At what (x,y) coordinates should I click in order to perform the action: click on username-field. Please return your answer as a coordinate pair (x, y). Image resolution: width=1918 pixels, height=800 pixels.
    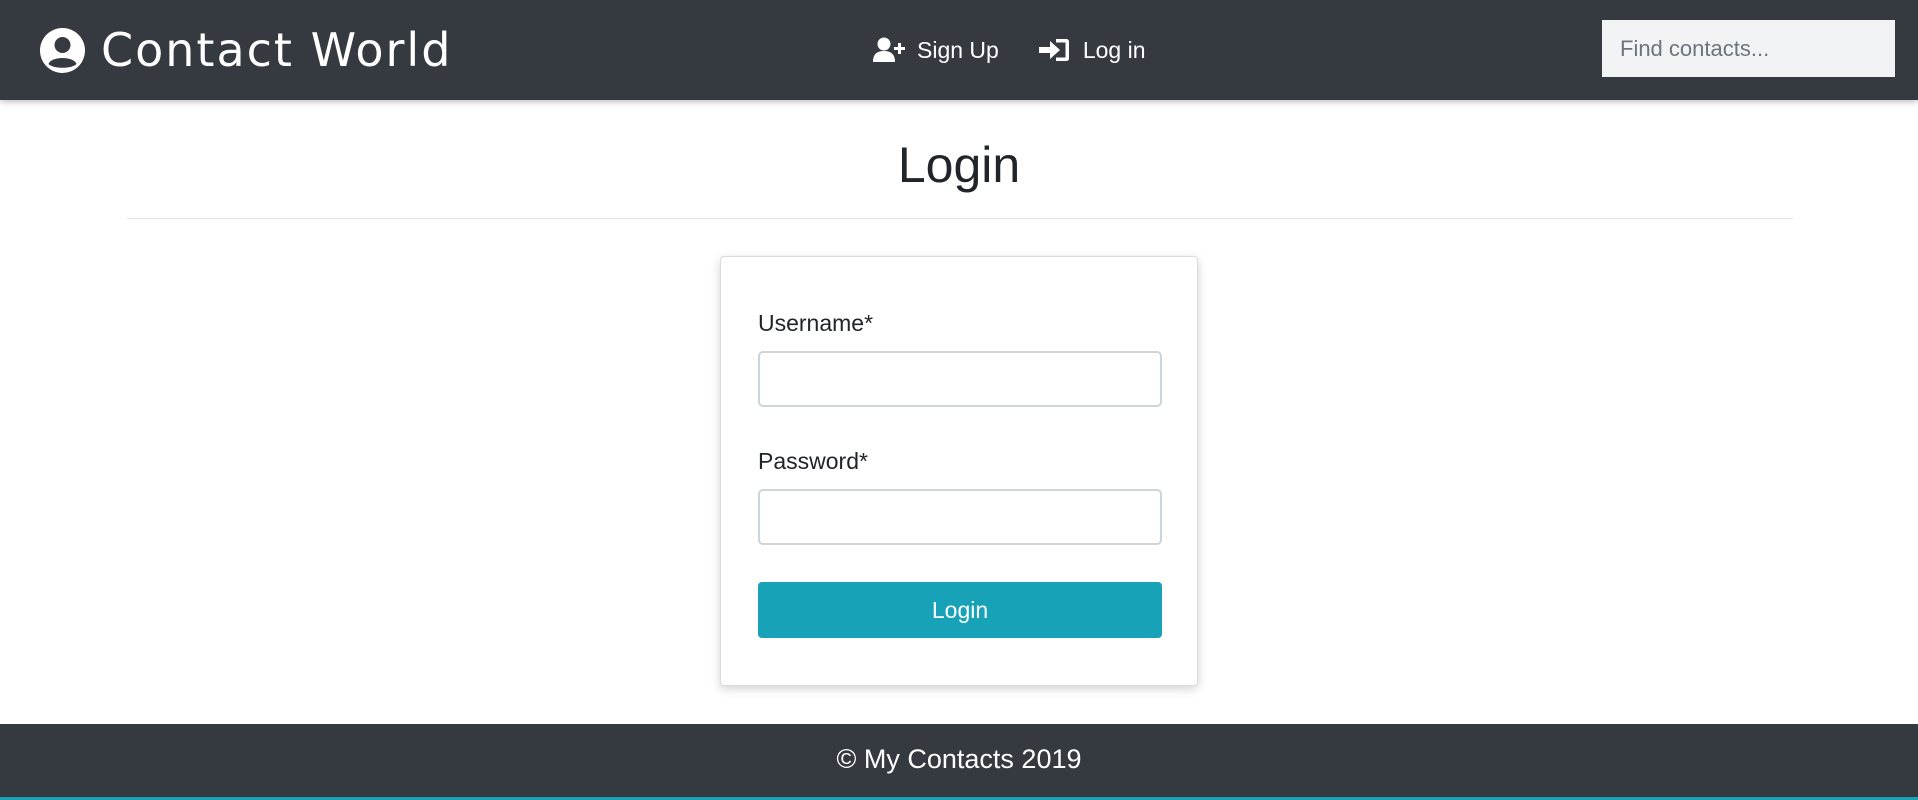
    Looking at the image, I should click on (960, 379).